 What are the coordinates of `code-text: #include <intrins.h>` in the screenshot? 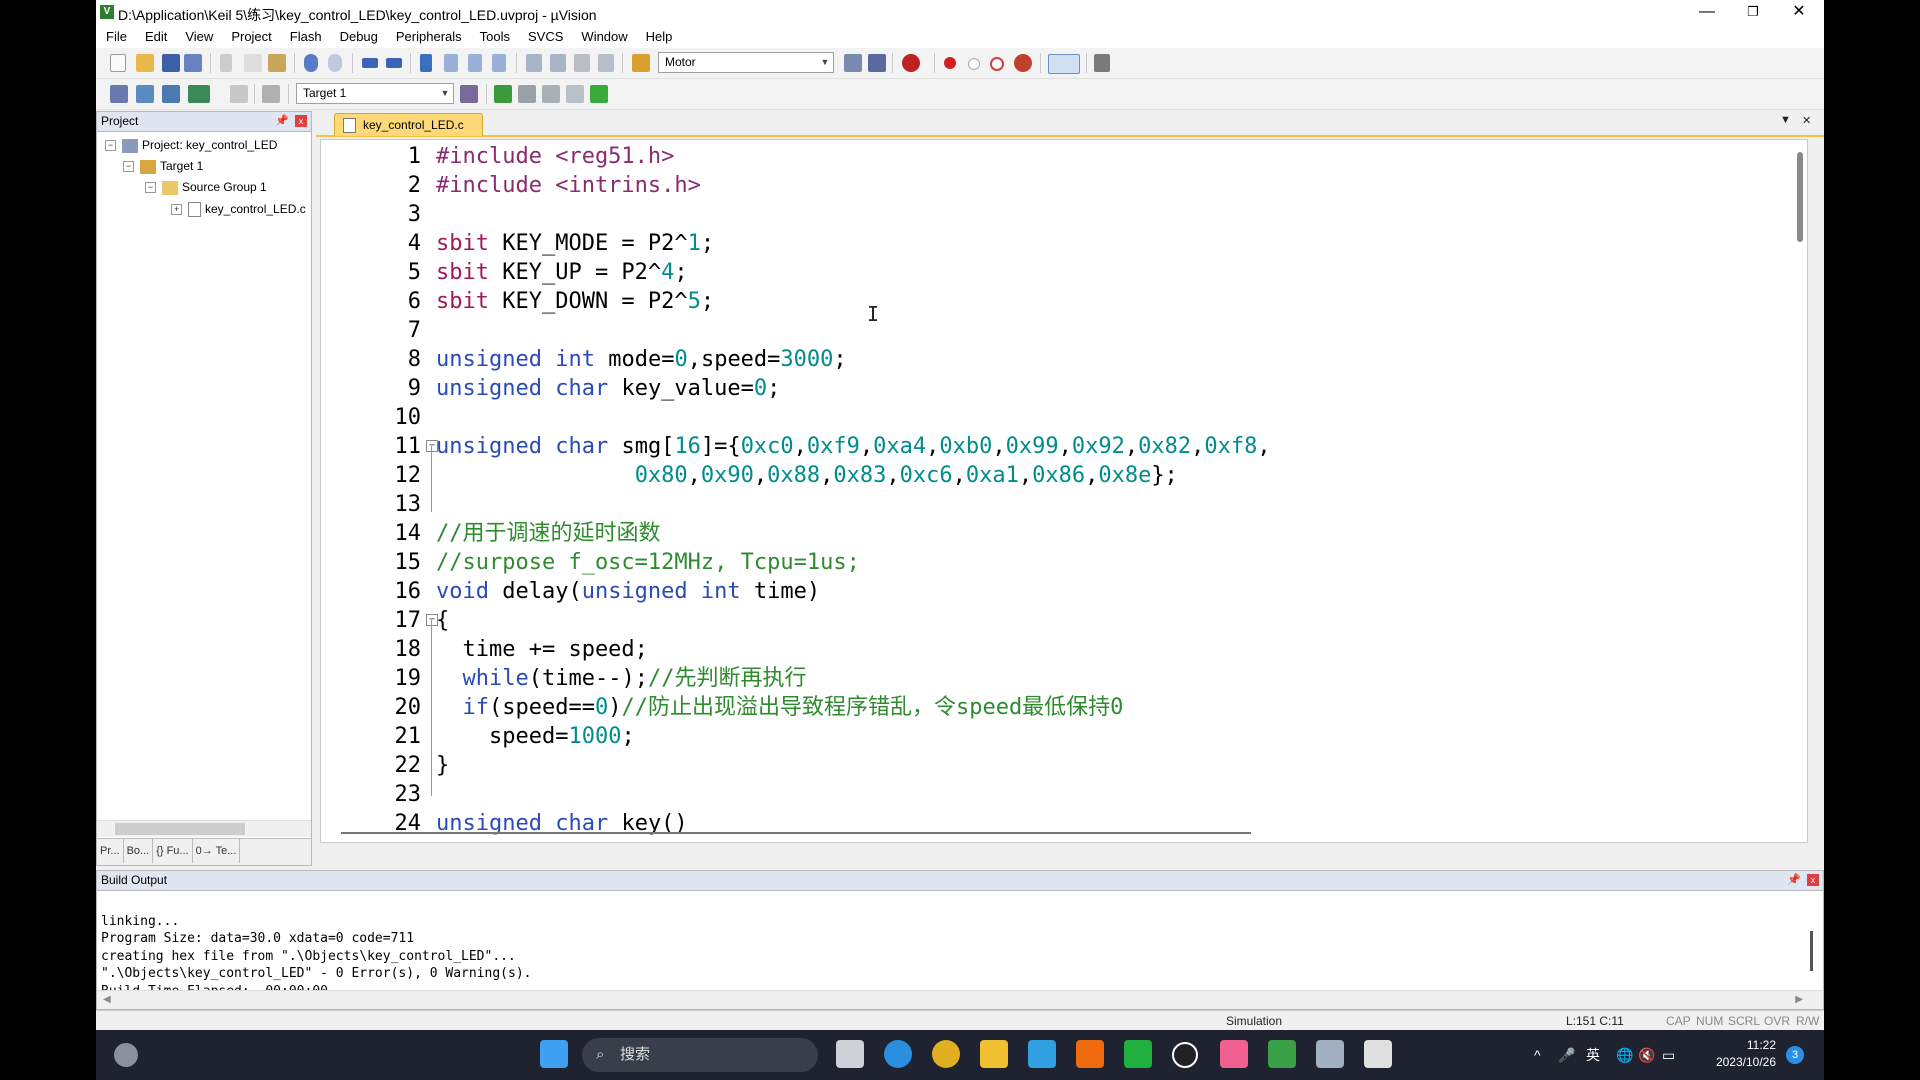 It's located at (568, 185).